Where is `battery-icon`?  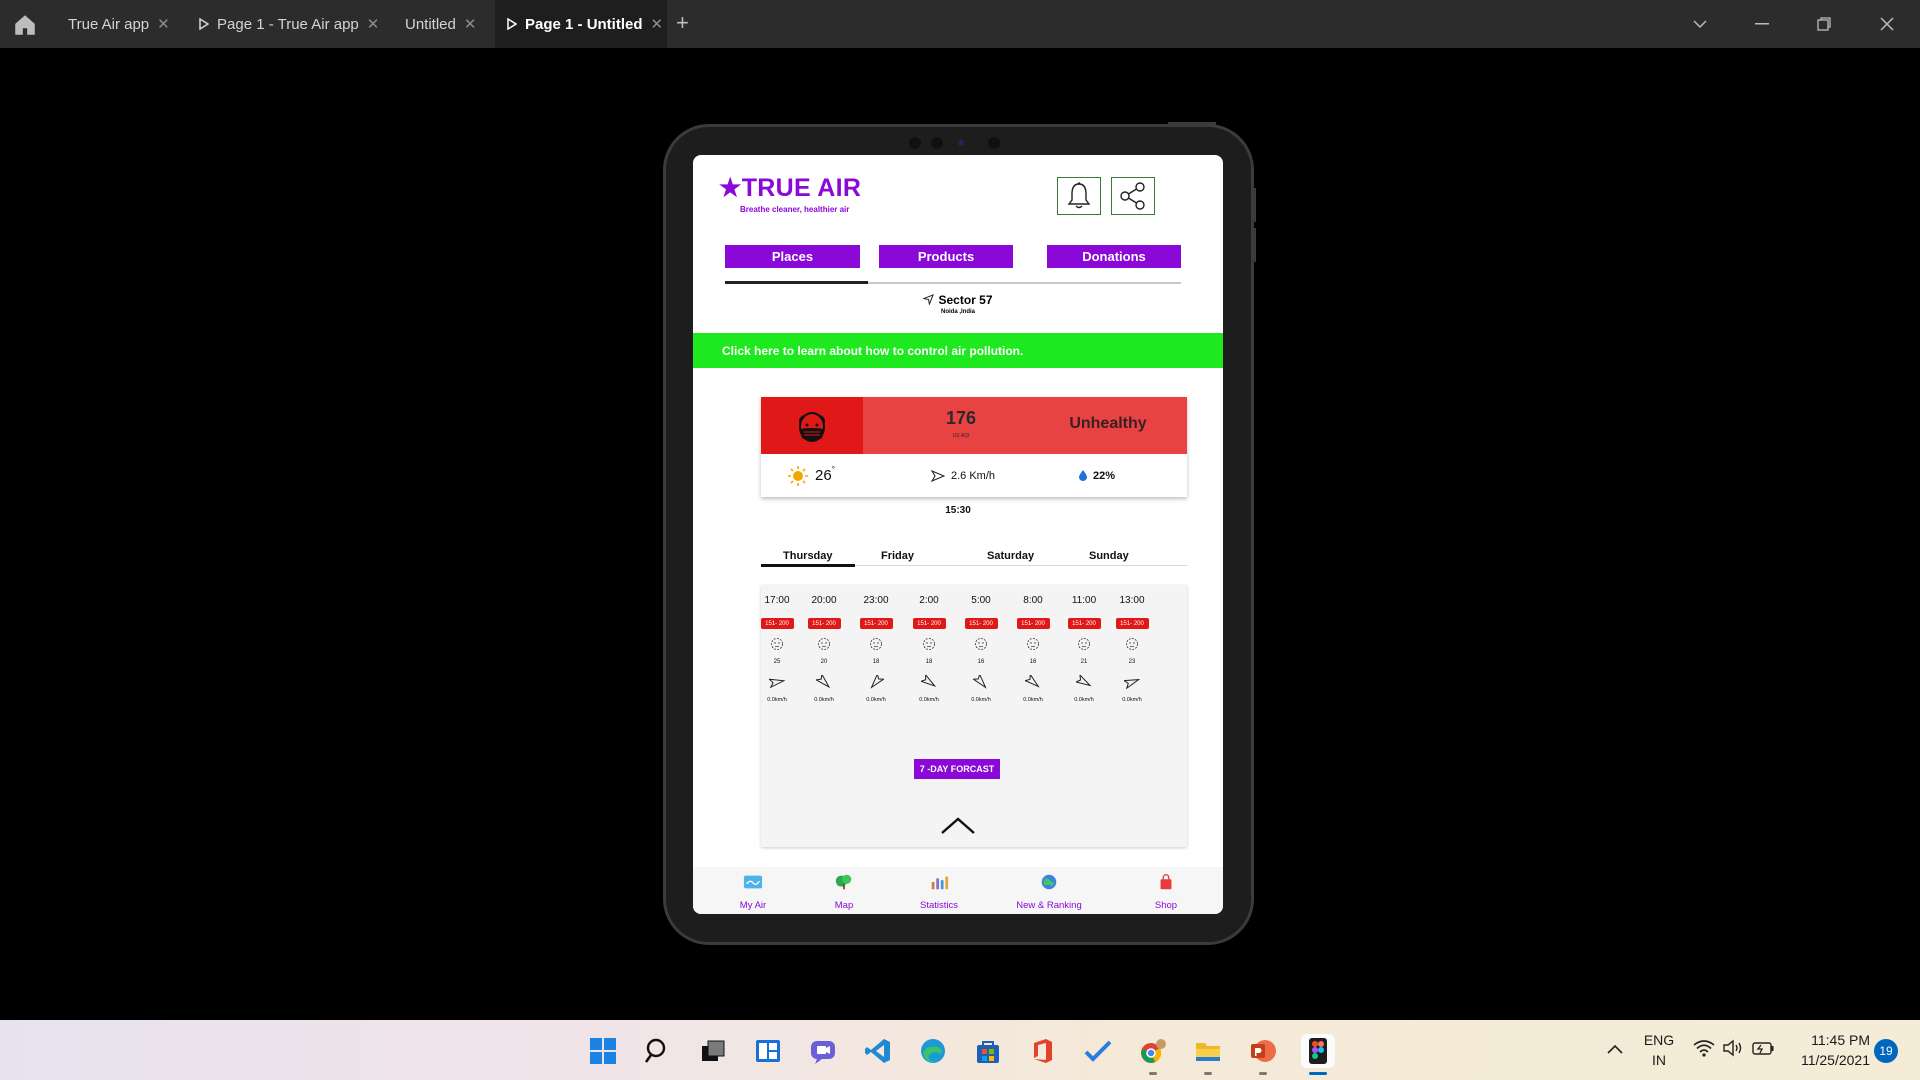 battery-icon is located at coordinates (1764, 1048).